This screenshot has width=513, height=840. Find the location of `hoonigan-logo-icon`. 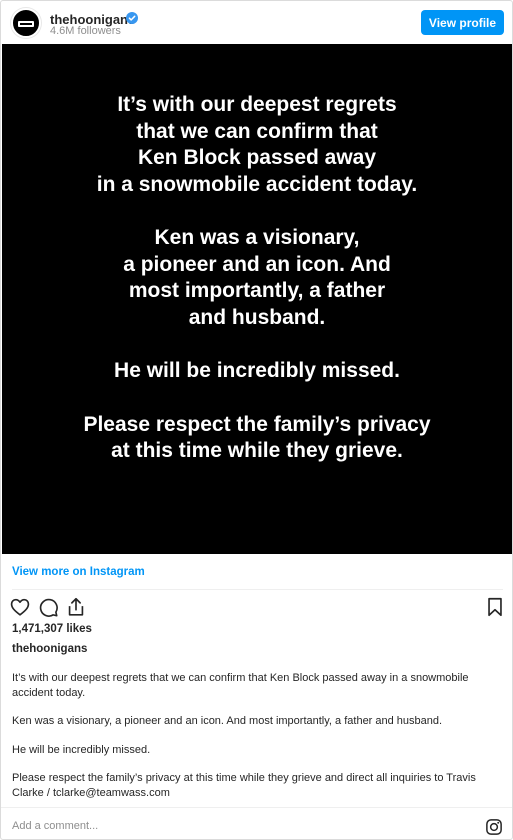

hoonigan-logo-icon is located at coordinates (26, 24).